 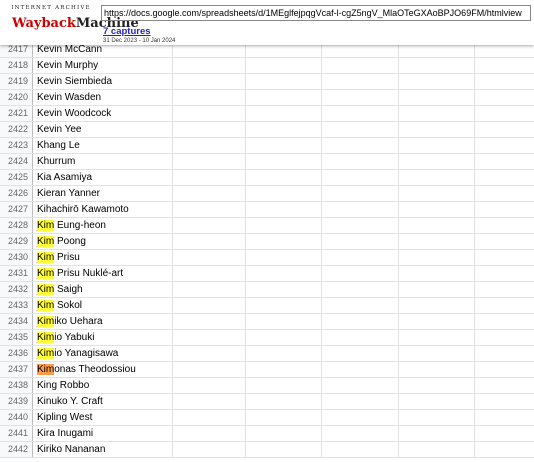 I want to click on name-cell: Kinuko Y. Craft, so click(x=103, y=401).